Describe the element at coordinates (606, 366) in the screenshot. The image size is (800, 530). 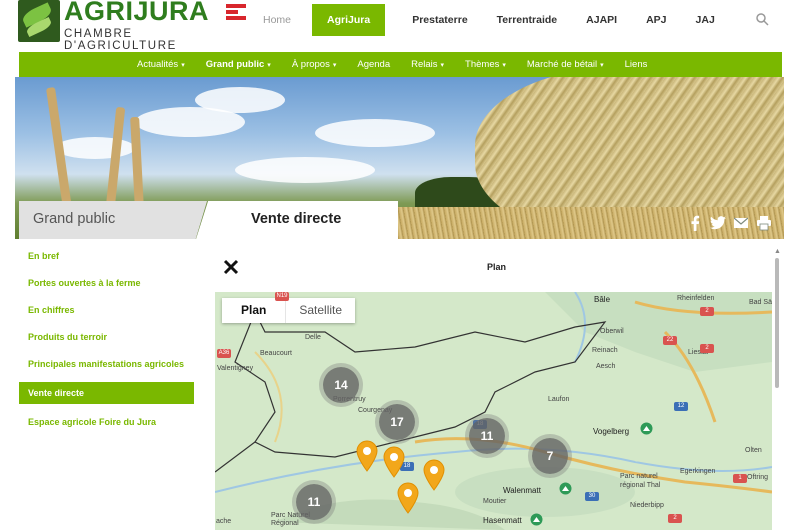
I see `map-label: Aesch` at that location.